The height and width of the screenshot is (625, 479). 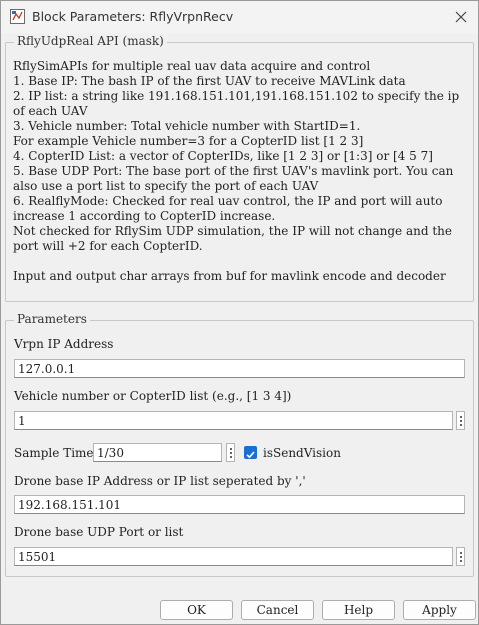 What do you see at coordinates (233, 420) in the screenshot?
I see `vehicle-number-field` at bounding box center [233, 420].